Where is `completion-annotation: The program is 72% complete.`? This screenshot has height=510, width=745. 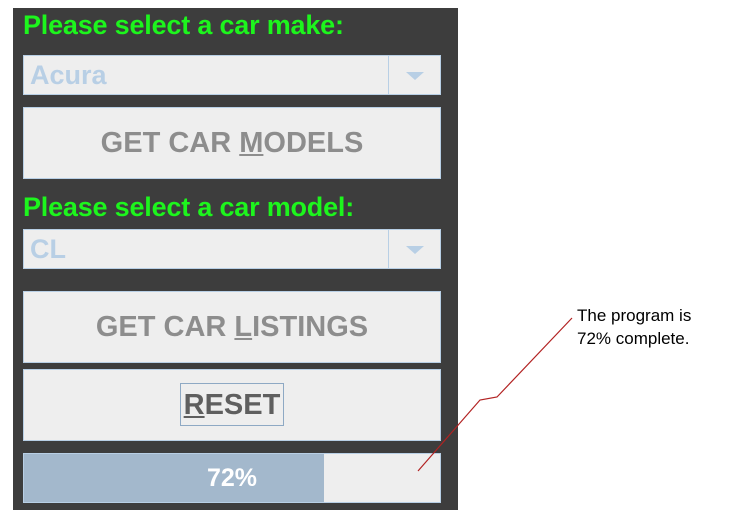 completion-annotation: The program is 72% complete. is located at coordinates (634, 327).